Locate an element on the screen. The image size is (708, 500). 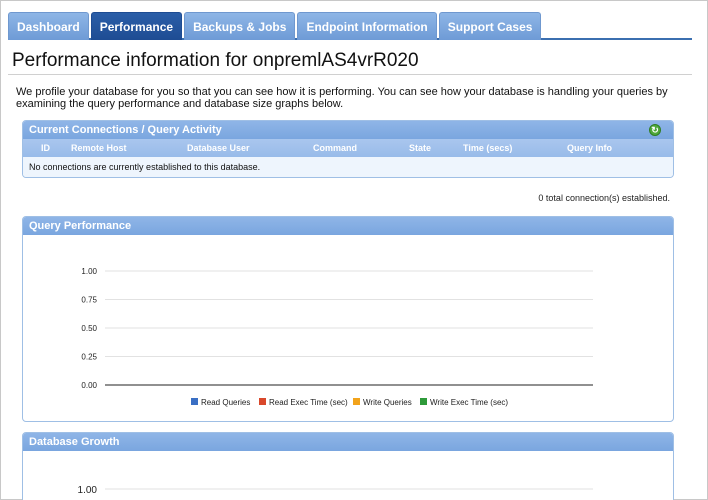
col-query-info: Query Info is located at coordinates (589, 148).